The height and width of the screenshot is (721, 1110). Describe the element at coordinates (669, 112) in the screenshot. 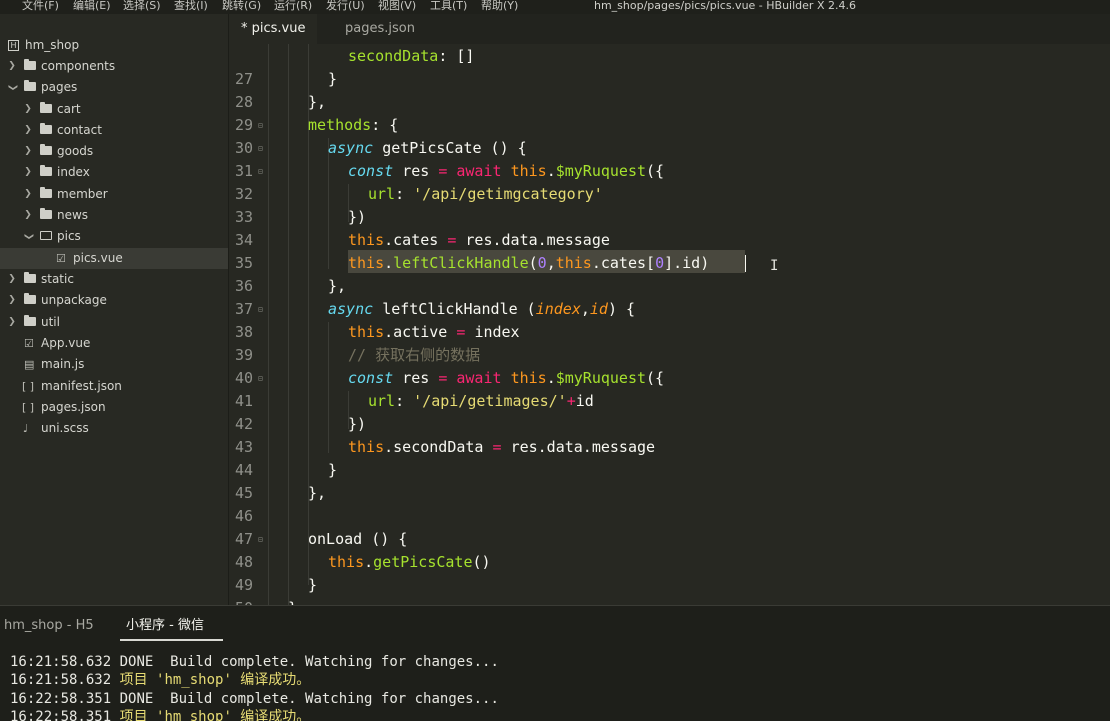

I see `code-line-29: 29 },` at that location.